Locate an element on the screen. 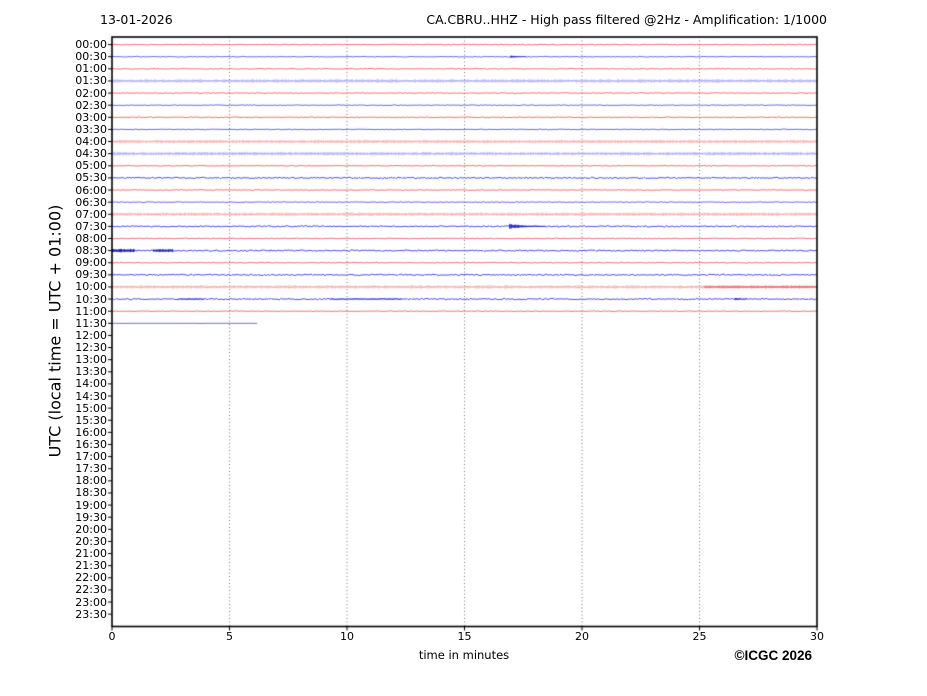 Image resolution: width=927 pixels, height=696 pixels. y-tick-label: 23:00 is located at coordinates (91, 602).